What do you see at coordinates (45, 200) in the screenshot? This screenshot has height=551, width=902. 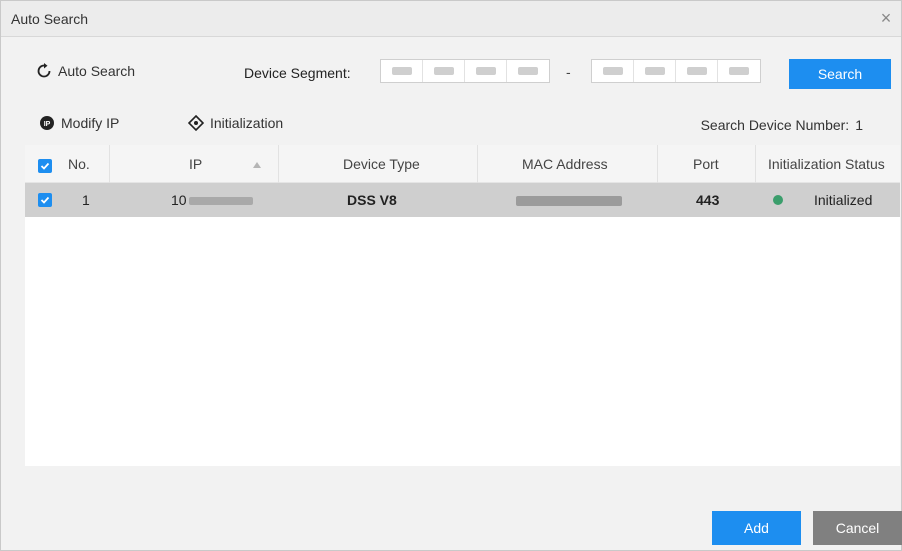 I see `row-checkbox` at bounding box center [45, 200].